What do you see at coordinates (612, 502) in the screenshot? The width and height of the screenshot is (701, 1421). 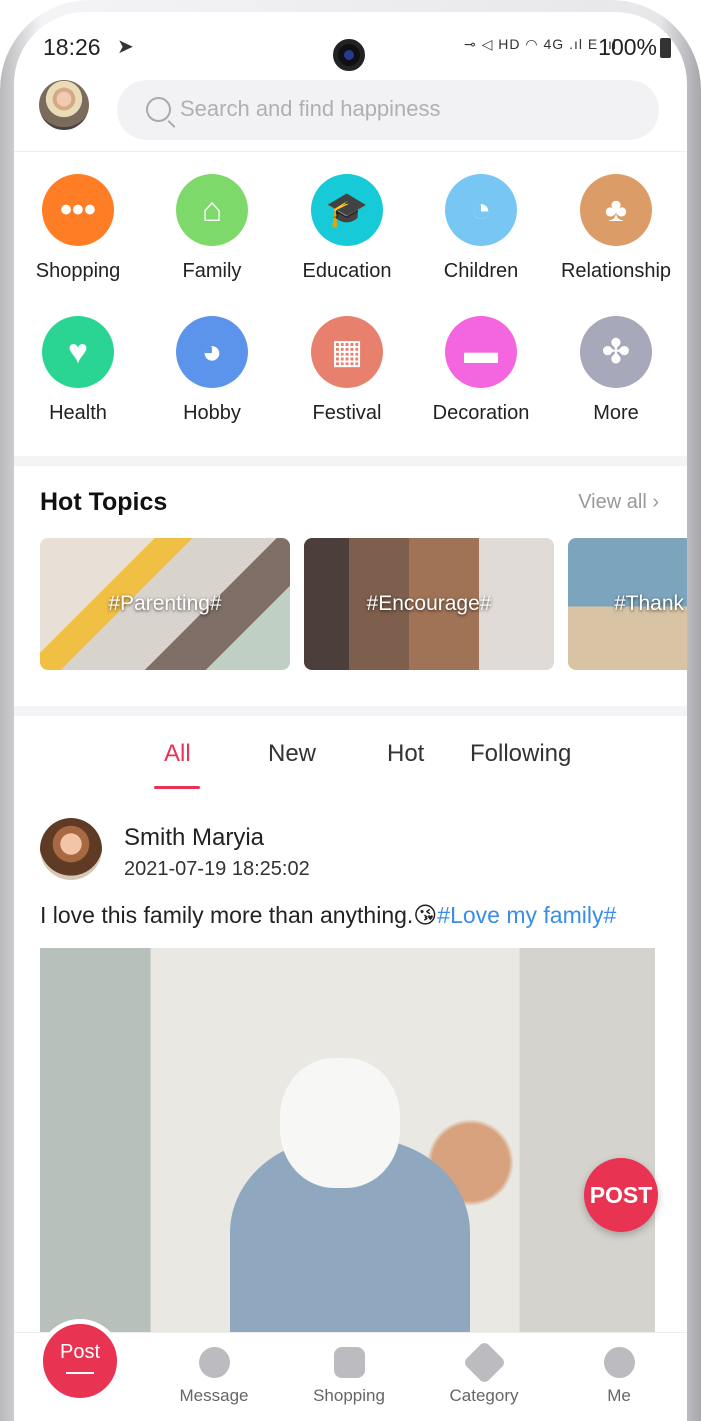 I see `view-all-label: View all` at bounding box center [612, 502].